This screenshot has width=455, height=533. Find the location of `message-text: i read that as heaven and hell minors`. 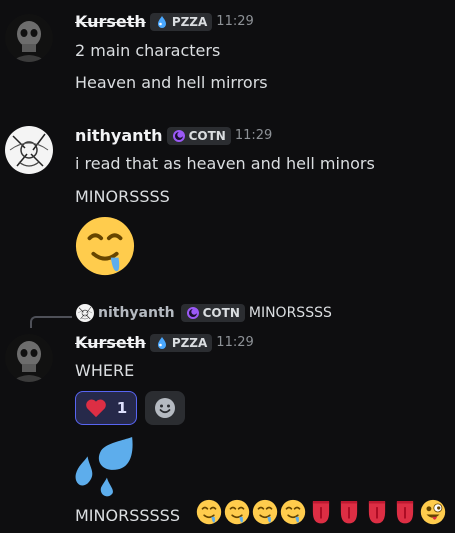

message-text: i read that as heaven and hell minors is located at coordinates (225, 163).